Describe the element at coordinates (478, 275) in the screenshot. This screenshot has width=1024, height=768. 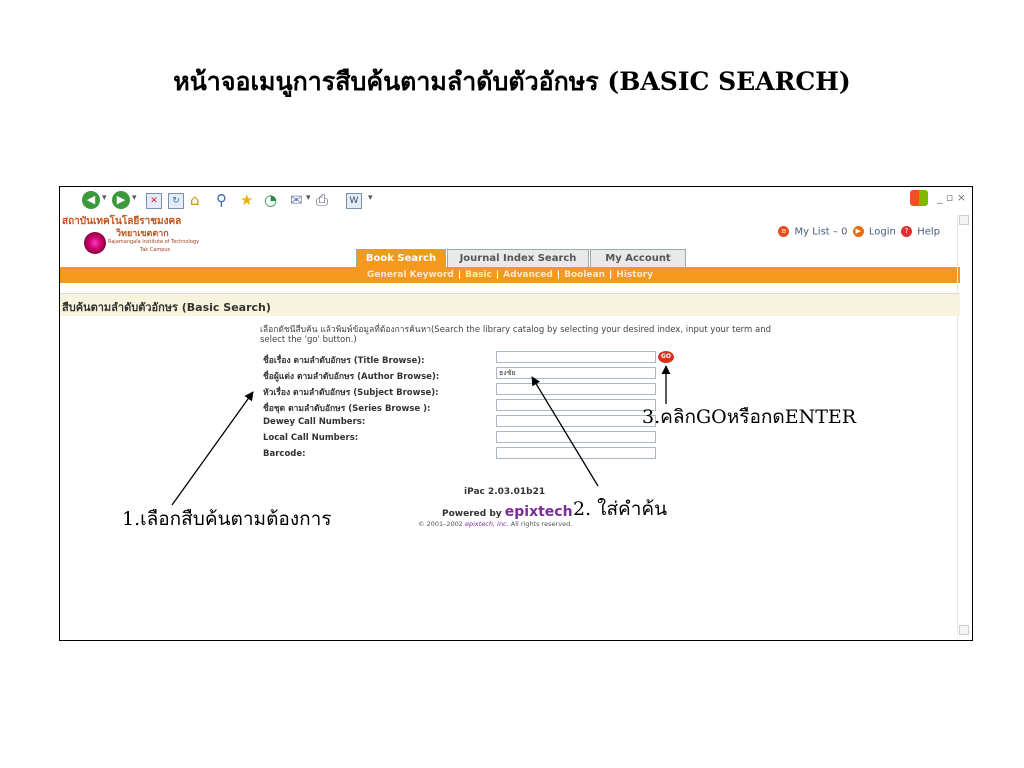
I see `nav-basic: Basic` at that location.